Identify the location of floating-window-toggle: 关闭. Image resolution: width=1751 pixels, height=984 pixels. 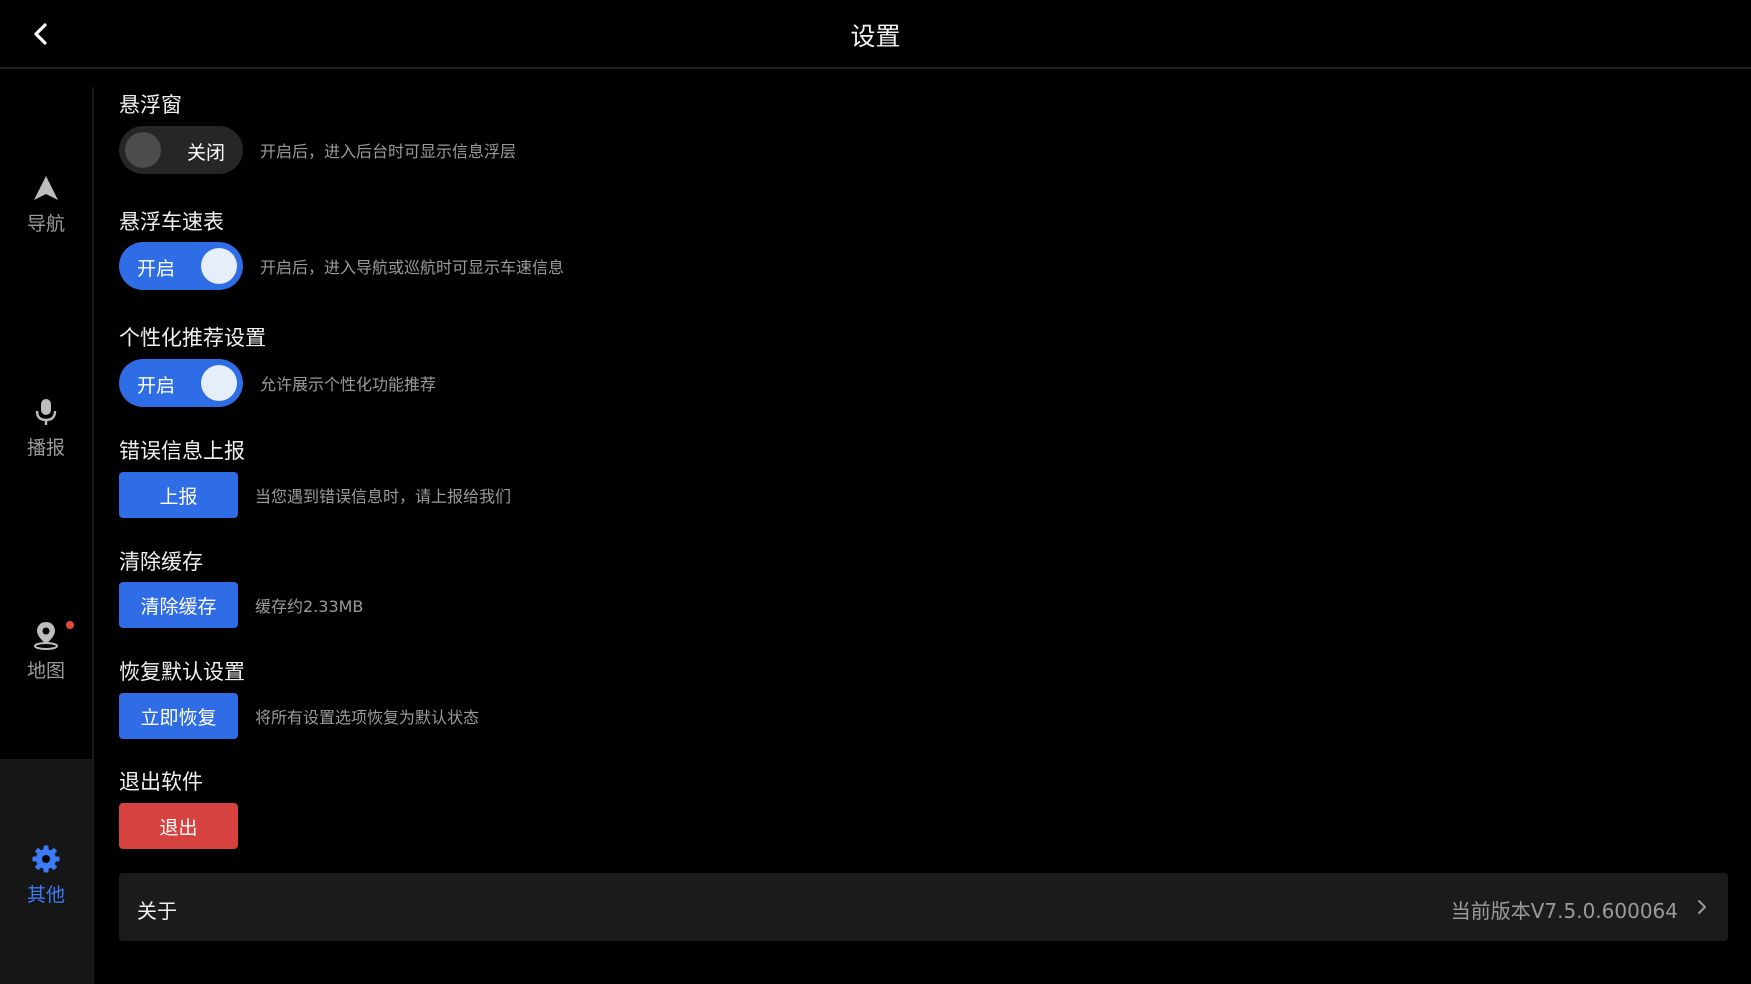
(181, 150).